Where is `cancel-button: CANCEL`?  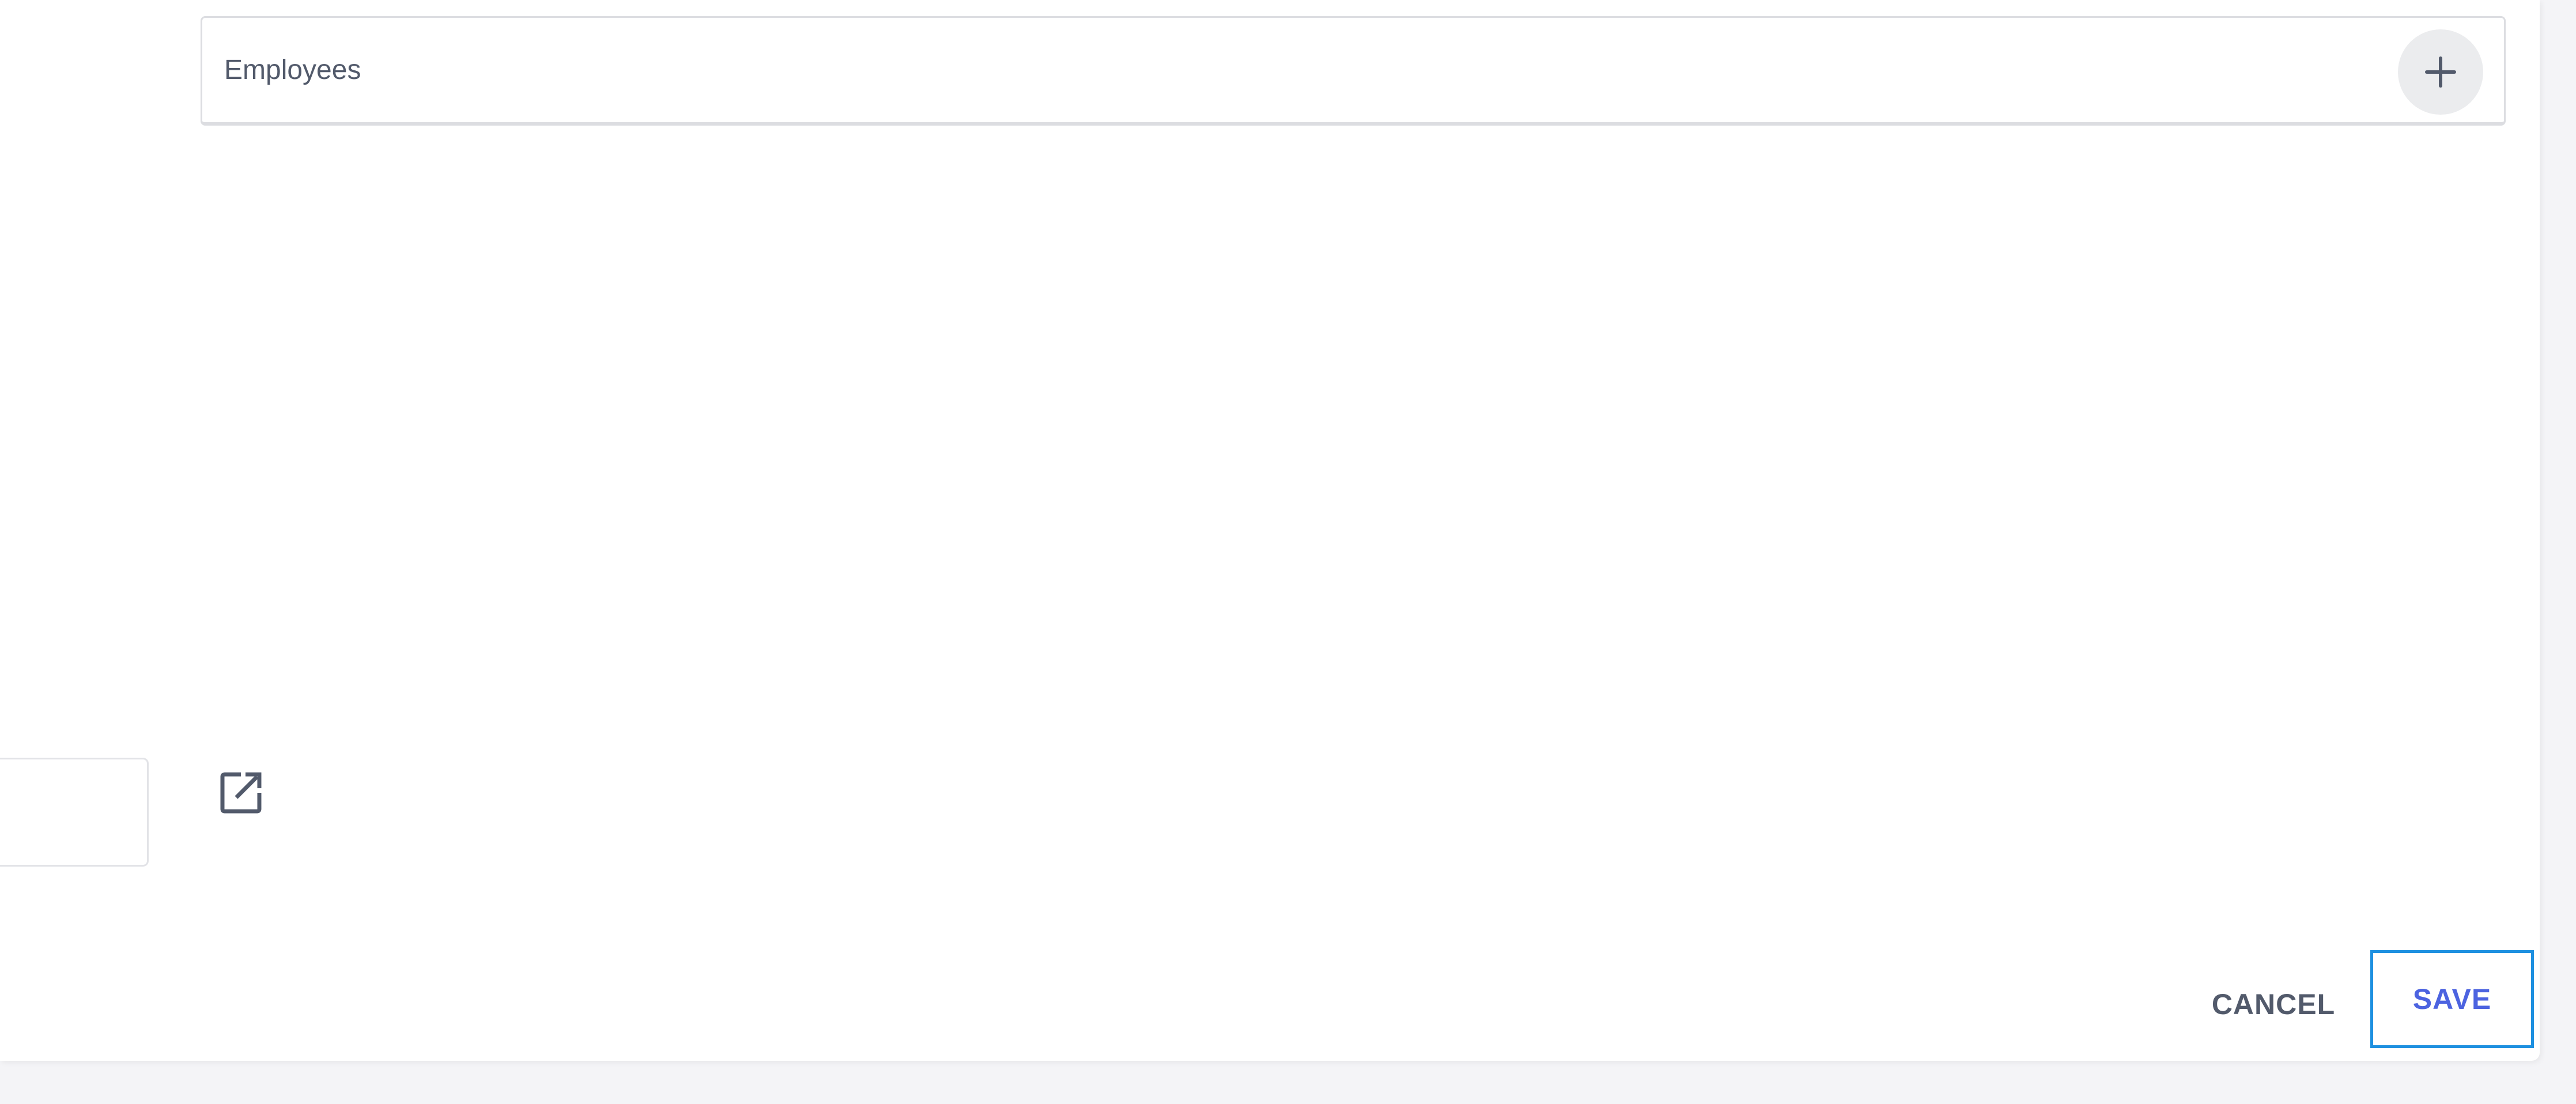 cancel-button: CANCEL is located at coordinates (2273, 1004).